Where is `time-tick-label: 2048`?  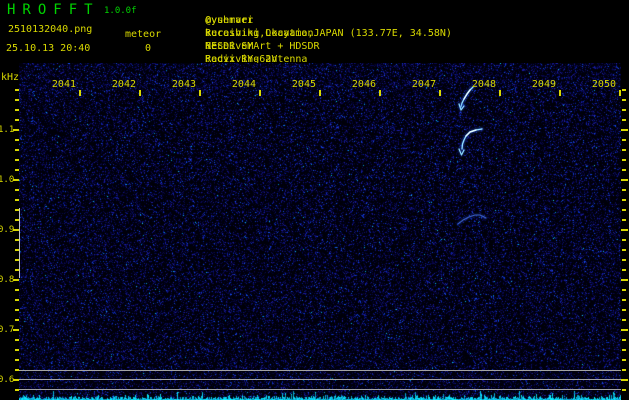 time-tick-label: 2048 is located at coordinates (483, 84).